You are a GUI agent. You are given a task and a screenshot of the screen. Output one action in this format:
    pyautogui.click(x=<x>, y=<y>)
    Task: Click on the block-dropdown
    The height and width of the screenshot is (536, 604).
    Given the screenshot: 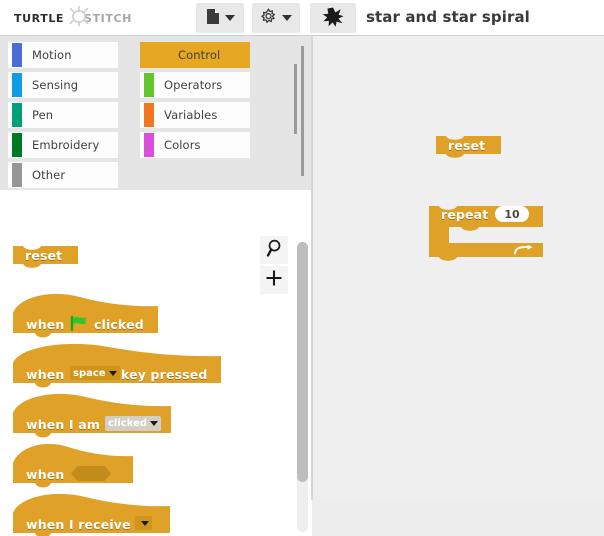 What is the action you would take?
    pyautogui.click(x=143, y=523)
    